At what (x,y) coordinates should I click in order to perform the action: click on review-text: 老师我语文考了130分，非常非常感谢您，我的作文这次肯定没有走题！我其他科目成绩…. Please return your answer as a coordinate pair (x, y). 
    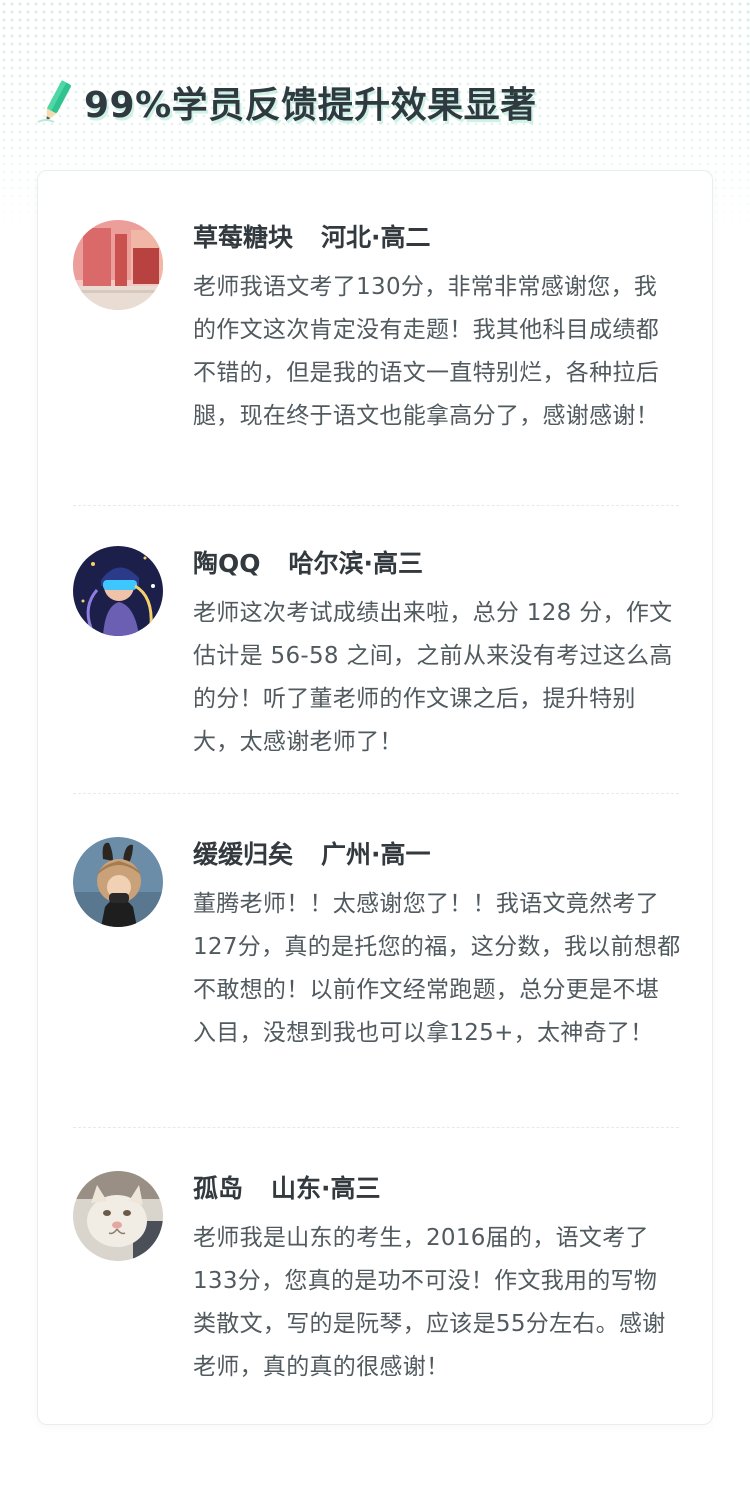
    Looking at the image, I should click on (426, 351).